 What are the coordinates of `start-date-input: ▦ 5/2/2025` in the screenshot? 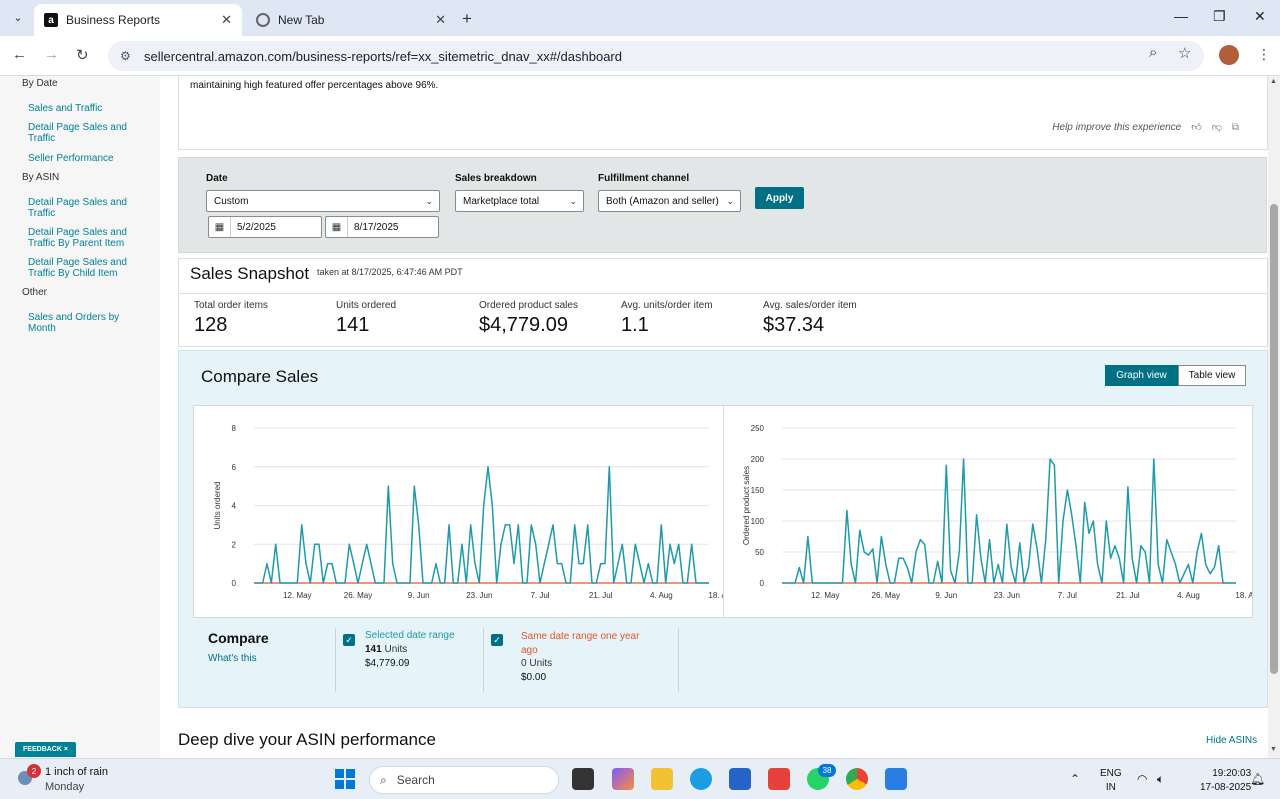 It's located at (265, 227).